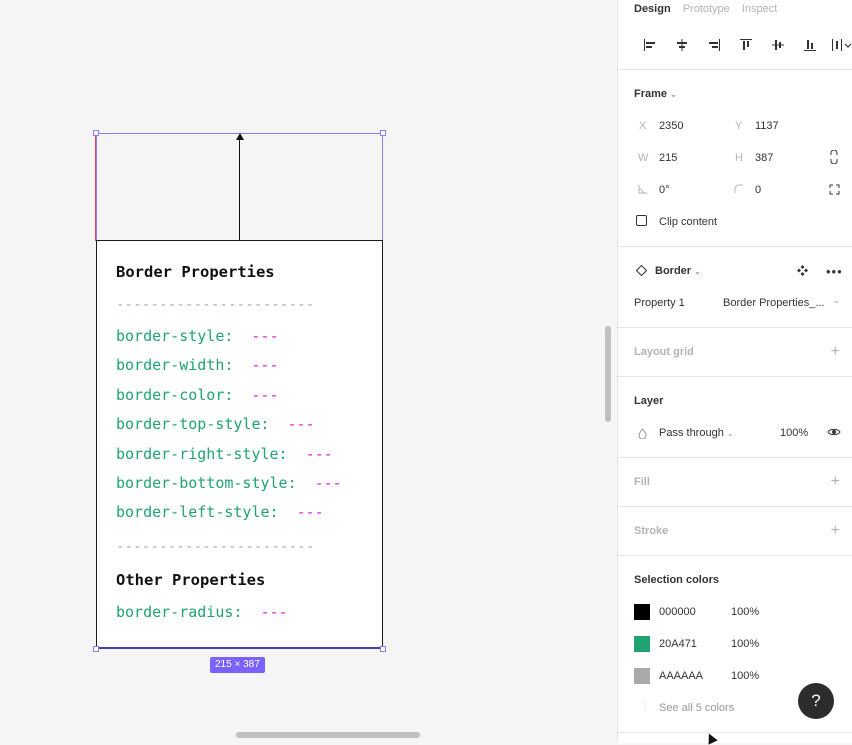 This screenshot has height=745, width=852. Describe the element at coordinates (608, 374) in the screenshot. I see `vertical-scrollbar` at that location.